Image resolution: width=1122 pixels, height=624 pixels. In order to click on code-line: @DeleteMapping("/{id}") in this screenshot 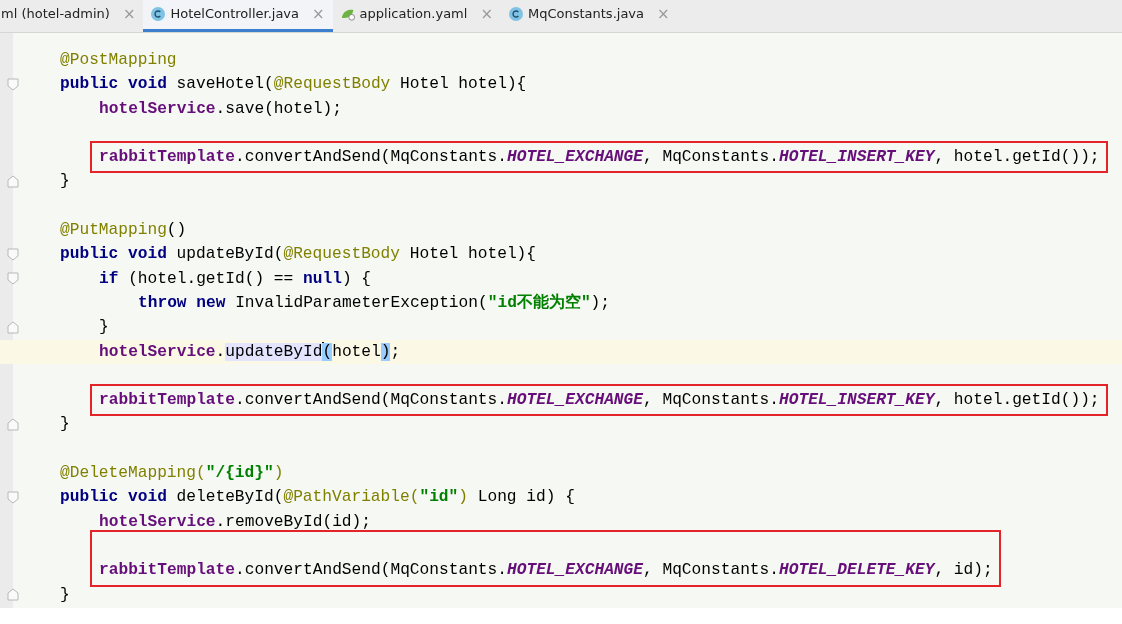, I will do `click(172, 473)`.